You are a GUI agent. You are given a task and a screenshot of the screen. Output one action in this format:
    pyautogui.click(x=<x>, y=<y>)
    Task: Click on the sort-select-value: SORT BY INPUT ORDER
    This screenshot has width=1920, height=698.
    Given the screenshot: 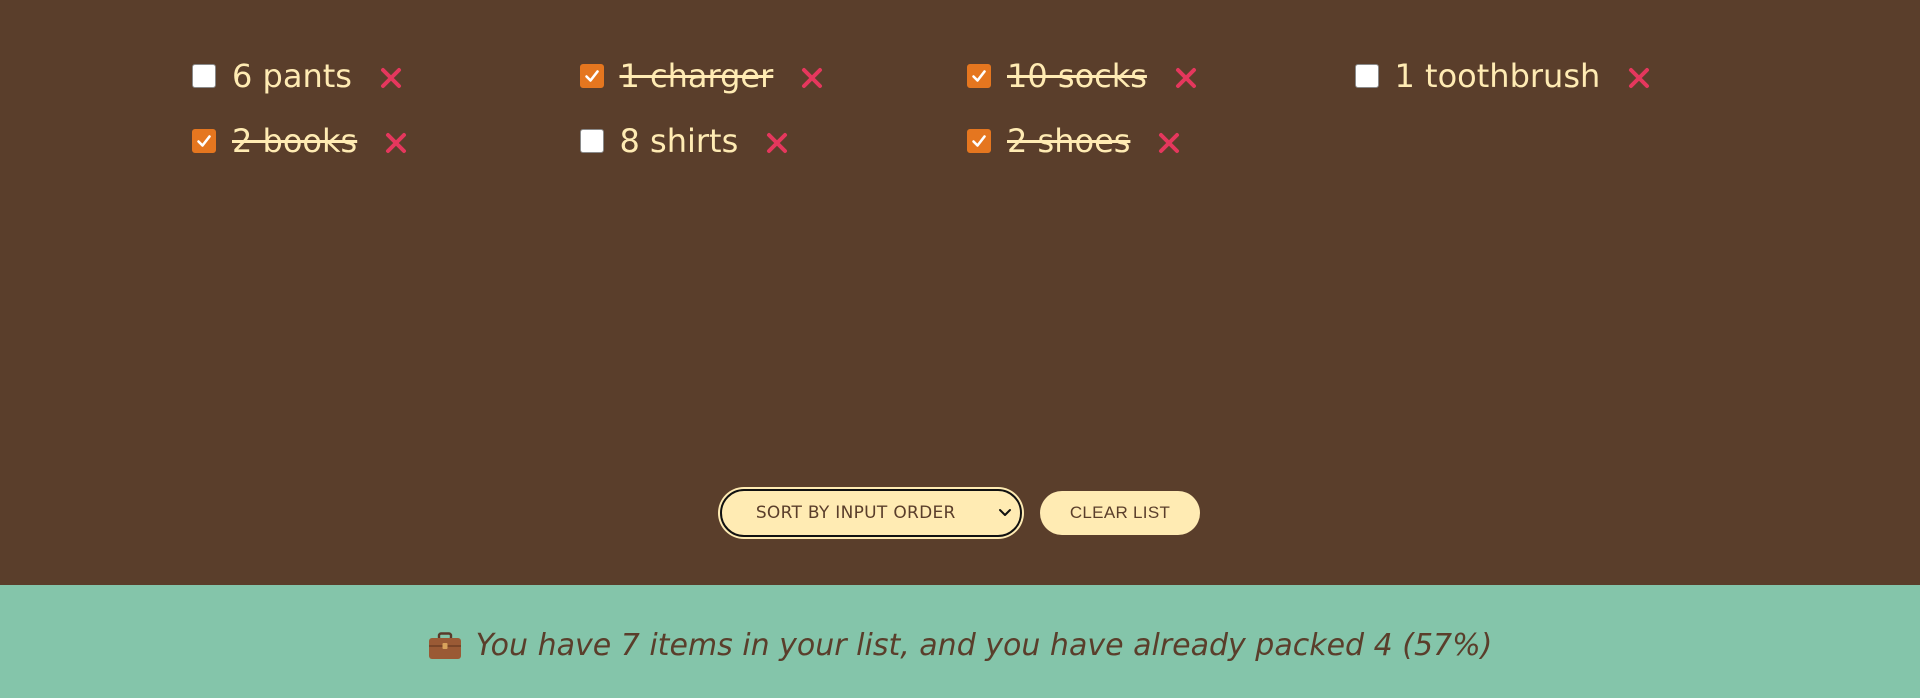 What is the action you would take?
    pyautogui.click(x=855, y=513)
    